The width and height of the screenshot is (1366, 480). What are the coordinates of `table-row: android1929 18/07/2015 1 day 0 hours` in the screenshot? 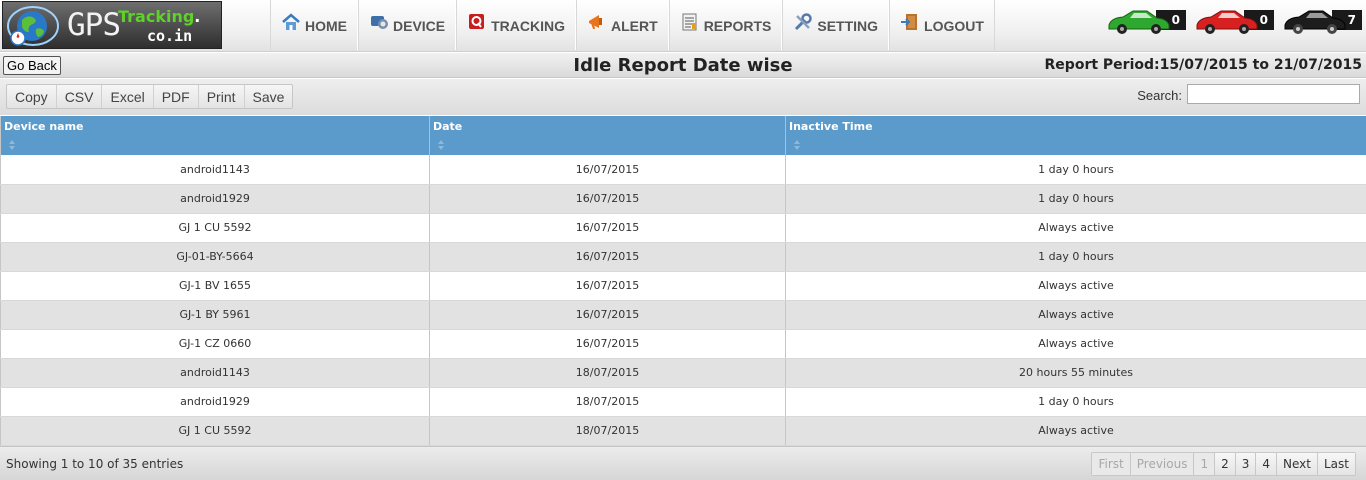 It's located at (683, 402).